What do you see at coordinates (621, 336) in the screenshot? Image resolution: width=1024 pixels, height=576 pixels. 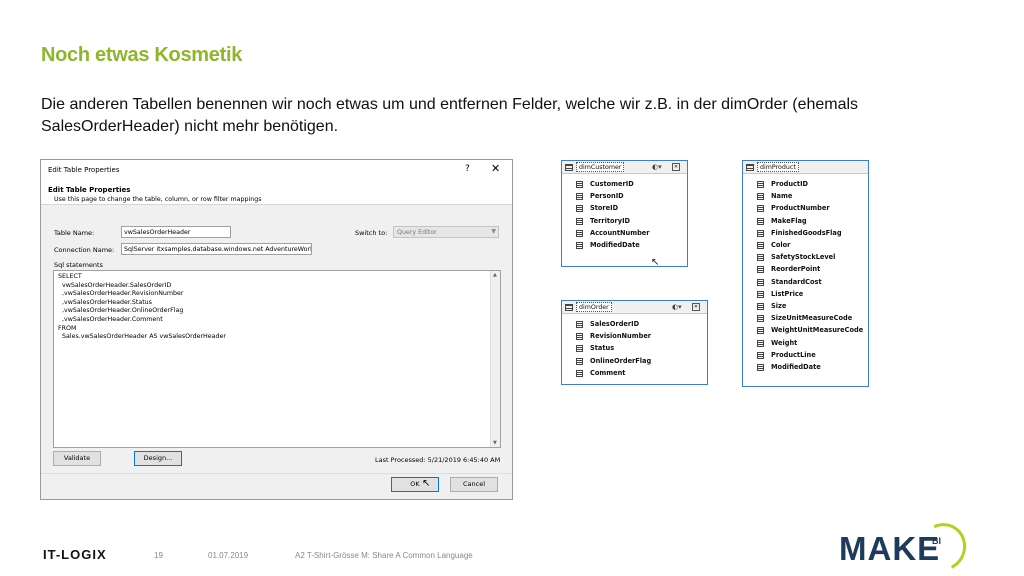 I see `column-name: RevisionNumber` at bounding box center [621, 336].